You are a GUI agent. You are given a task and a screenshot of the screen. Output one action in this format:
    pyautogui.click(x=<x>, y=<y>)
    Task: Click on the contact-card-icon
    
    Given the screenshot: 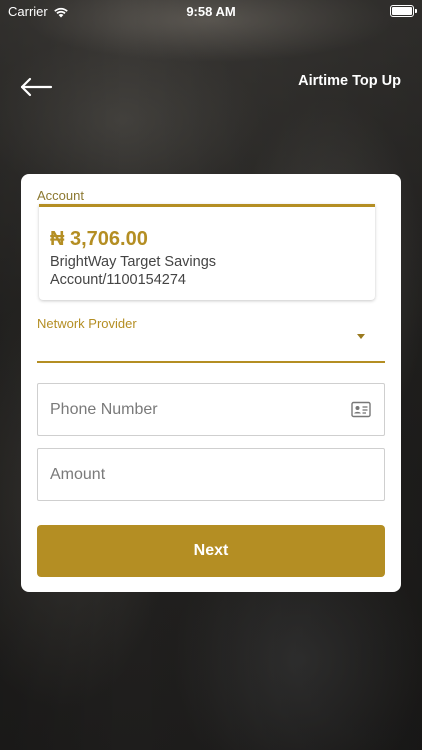 What is the action you would take?
    pyautogui.click(x=361, y=409)
    